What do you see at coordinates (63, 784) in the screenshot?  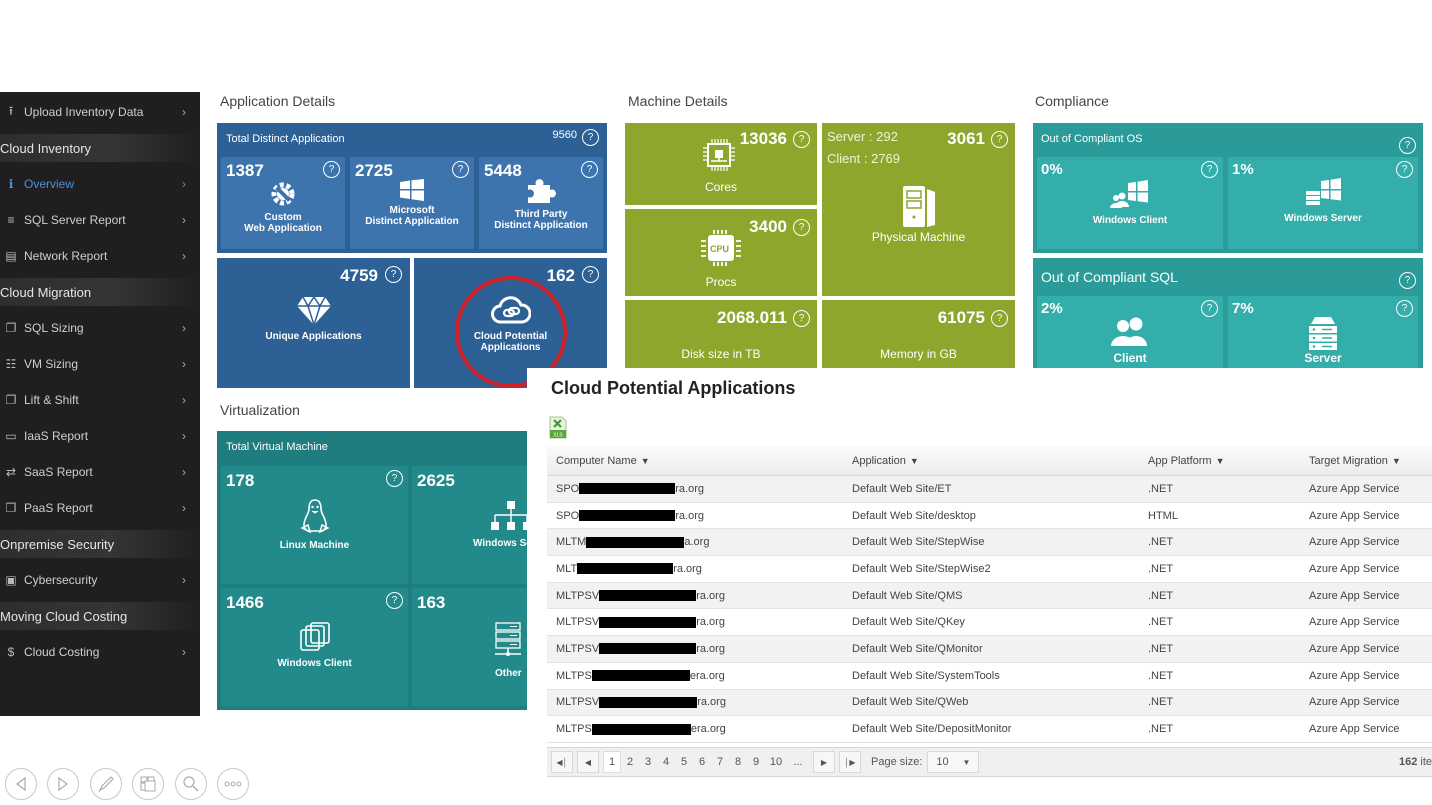 I see `next-slide-button` at bounding box center [63, 784].